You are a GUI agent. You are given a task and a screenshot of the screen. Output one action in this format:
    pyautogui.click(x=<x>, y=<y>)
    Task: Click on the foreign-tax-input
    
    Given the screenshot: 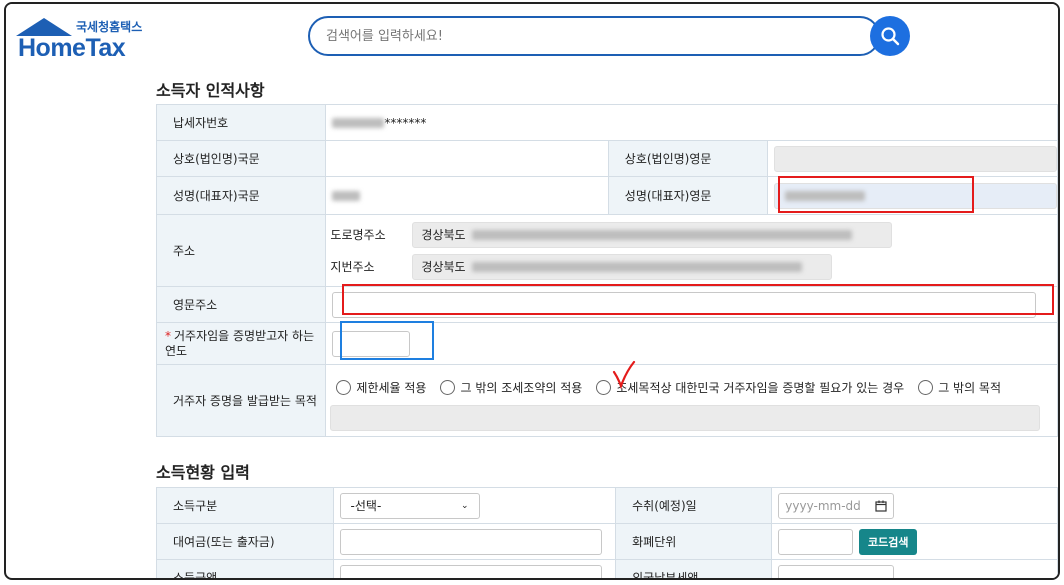 What is the action you would take?
    pyautogui.click(x=836, y=571)
    